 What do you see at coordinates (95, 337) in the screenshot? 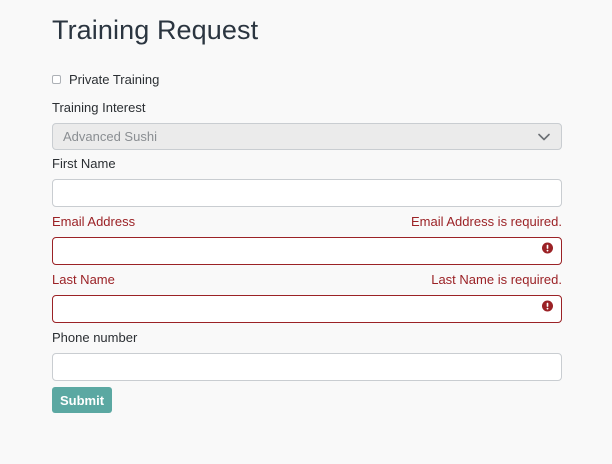
I see `phone-label: Phone number` at bounding box center [95, 337].